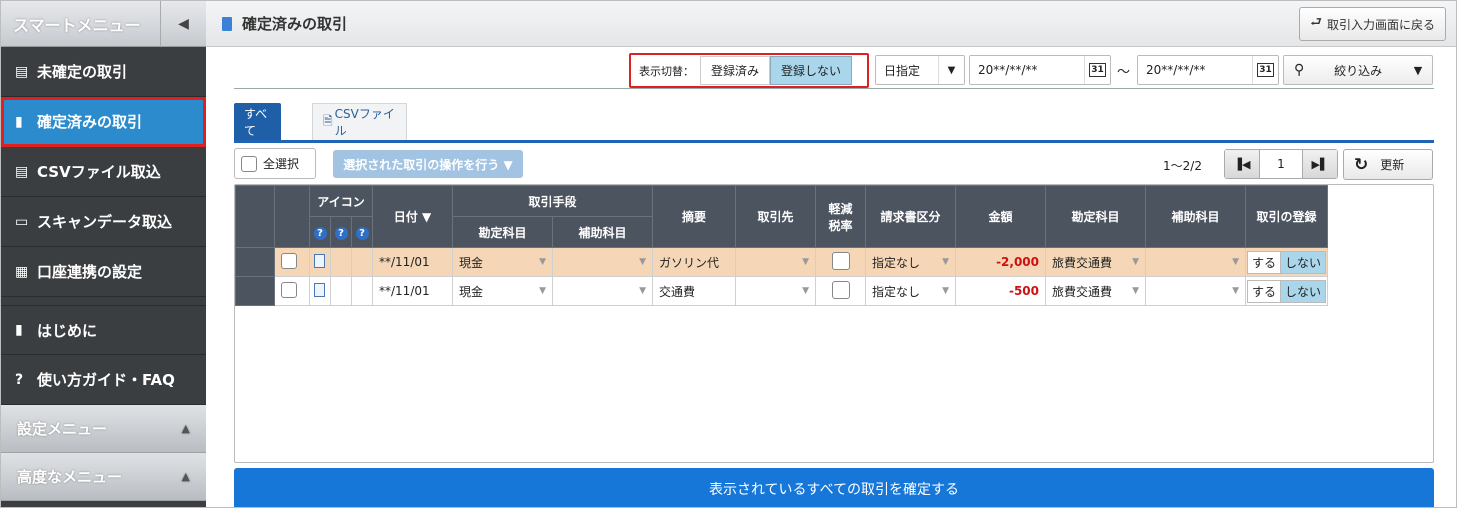  I want to click on last-page-button: ▶▌, so click(1320, 164).